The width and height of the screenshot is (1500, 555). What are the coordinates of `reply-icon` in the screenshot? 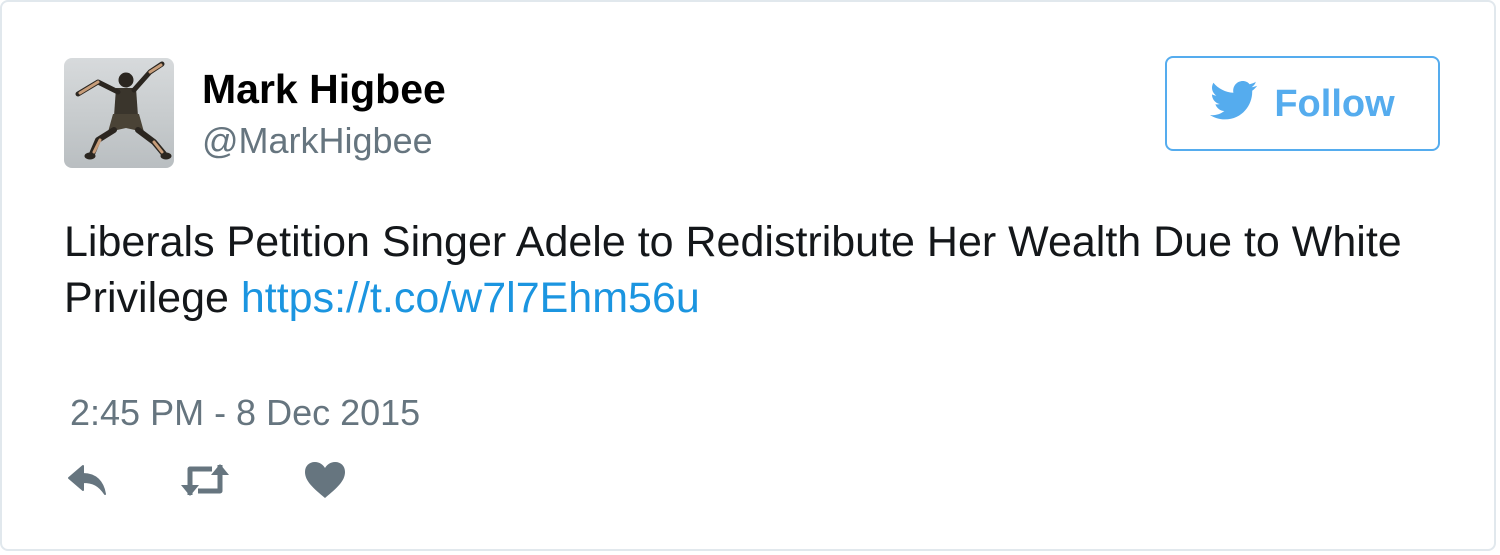 It's located at (87, 480).